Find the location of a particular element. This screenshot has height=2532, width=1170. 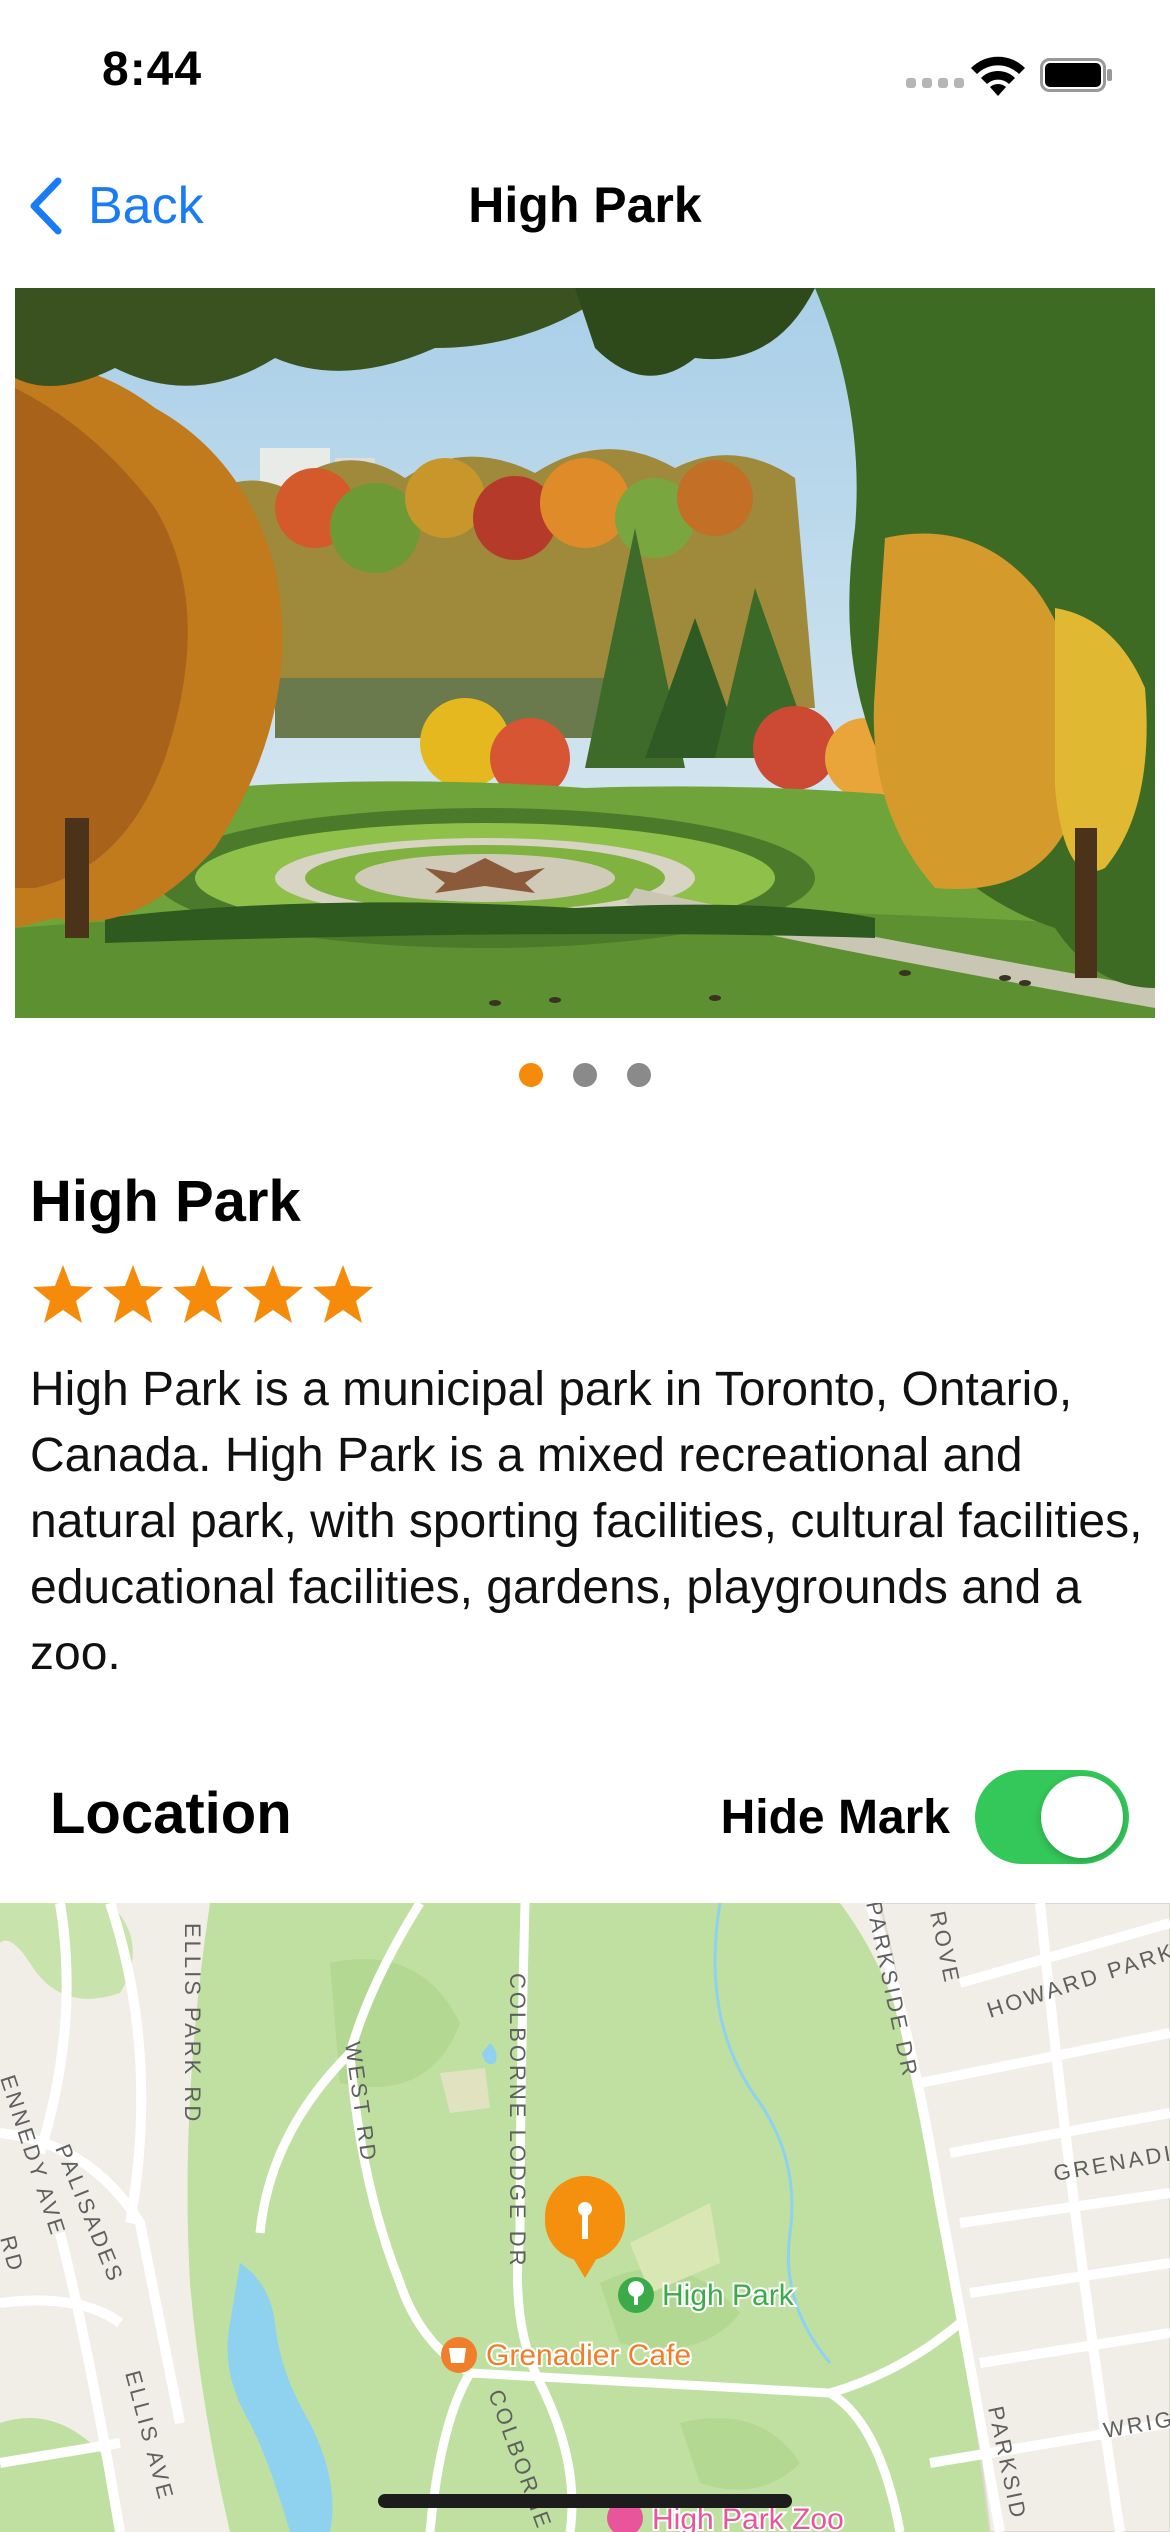

rating-stars is located at coordinates (203, 1294).